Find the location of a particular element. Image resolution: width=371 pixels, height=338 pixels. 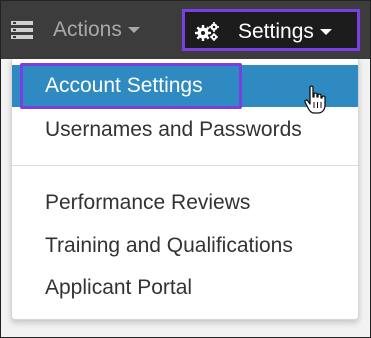

menu-item-label: Usernames and Passwords is located at coordinates (173, 129).